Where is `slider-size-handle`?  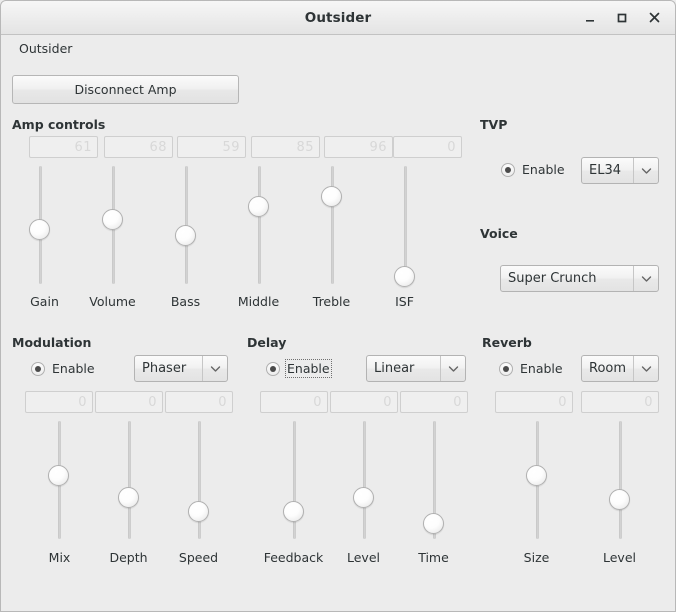 slider-size-handle is located at coordinates (536, 475).